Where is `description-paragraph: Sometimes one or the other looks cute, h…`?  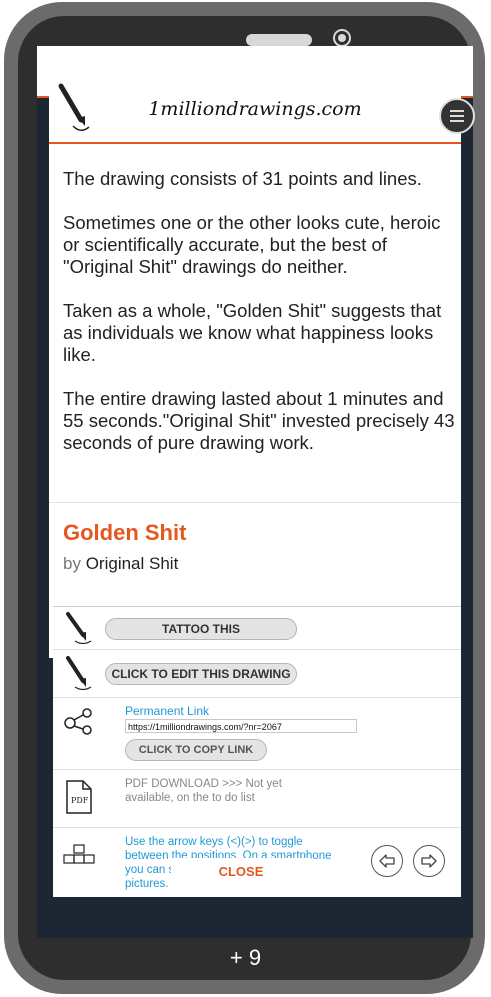 description-paragraph: Sometimes one or the other looks cute, h… is located at coordinates (252, 244).